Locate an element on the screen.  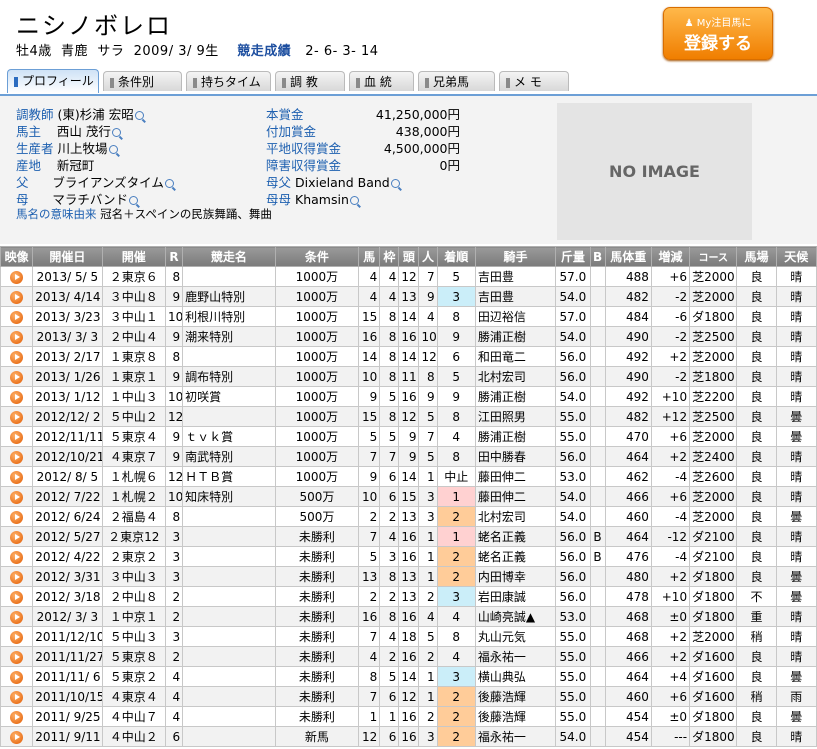
race-date: 2012/ 8/ 5 is located at coordinates (67, 476).